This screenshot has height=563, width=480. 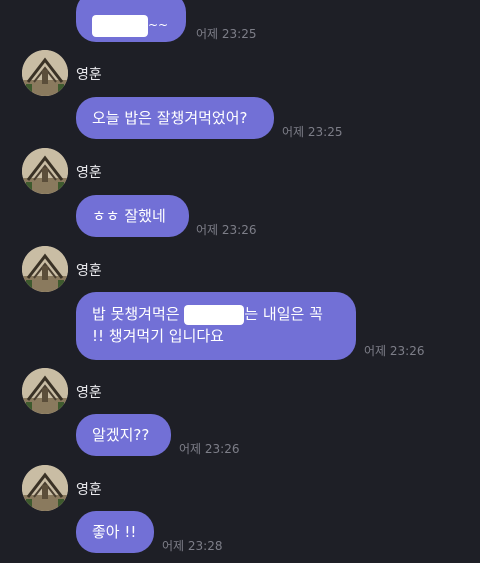 I want to click on message-text-part: 밥 못챙겨먹은, so click(x=138, y=314).